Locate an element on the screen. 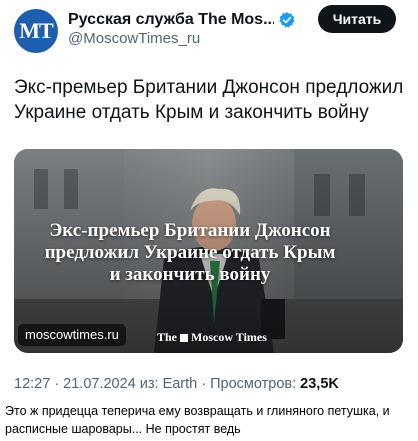  media-brand-logo: The Moscow Times is located at coordinates (212, 337).